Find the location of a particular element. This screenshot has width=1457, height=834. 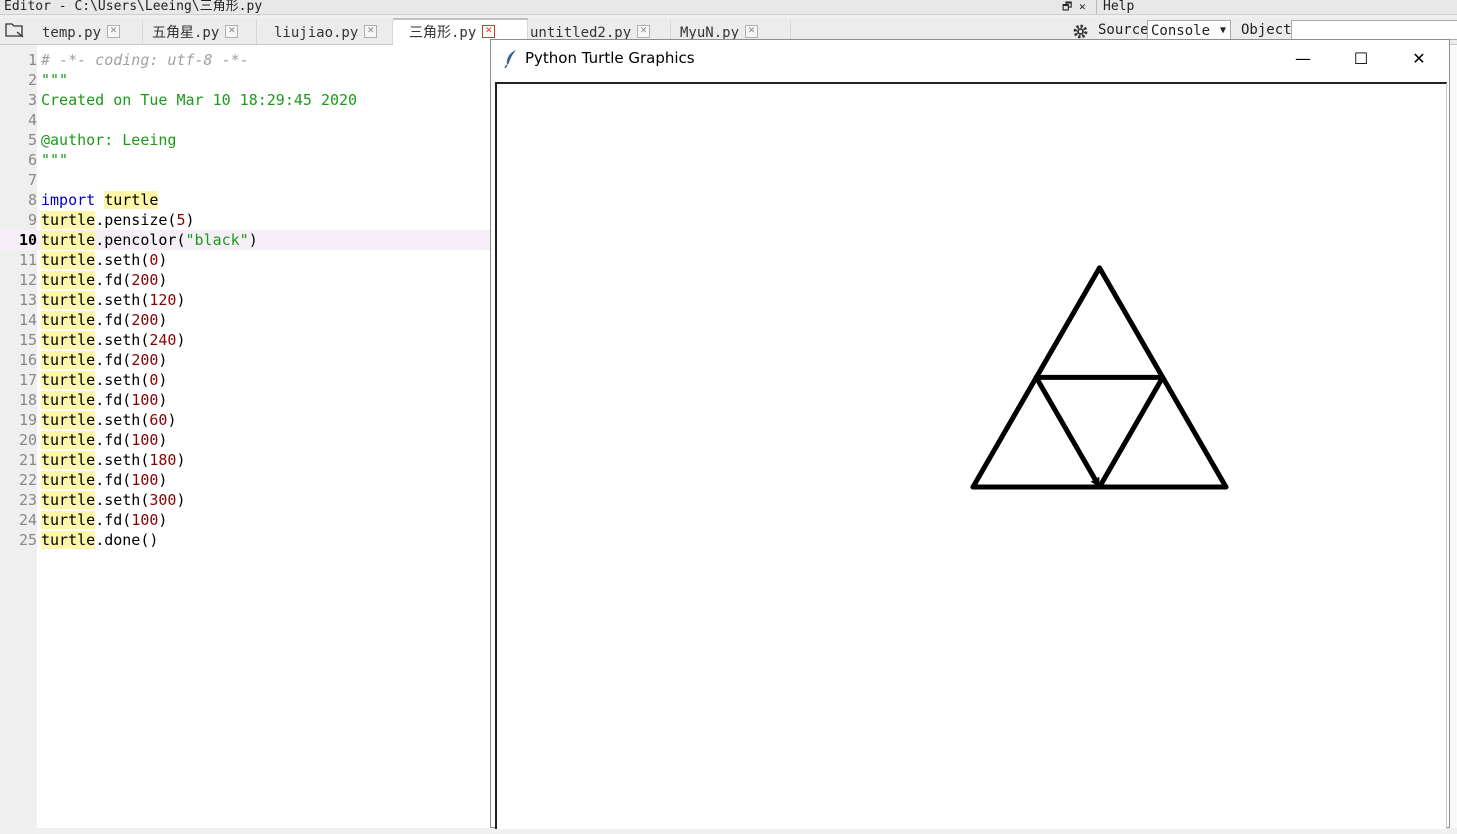

code-text: @author: Leeing is located at coordinates (109, 140).